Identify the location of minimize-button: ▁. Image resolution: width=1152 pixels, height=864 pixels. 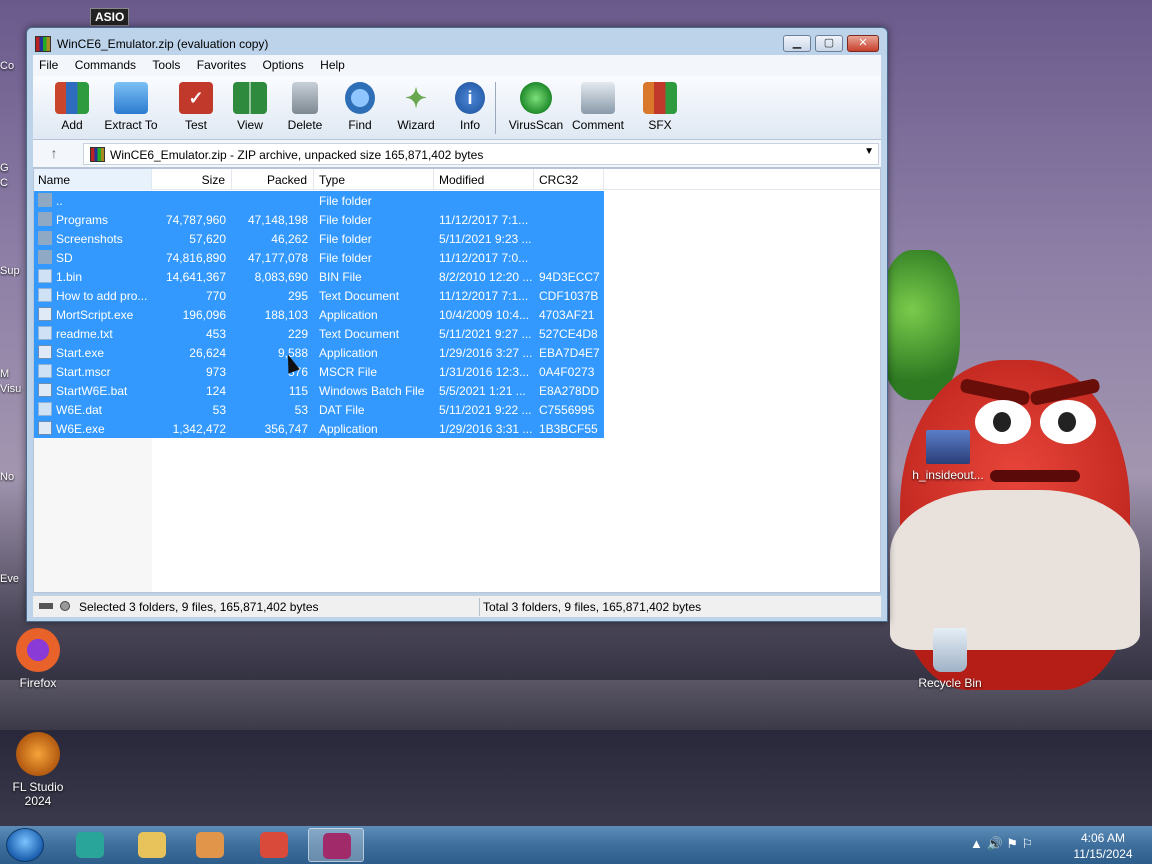
(797, 43).